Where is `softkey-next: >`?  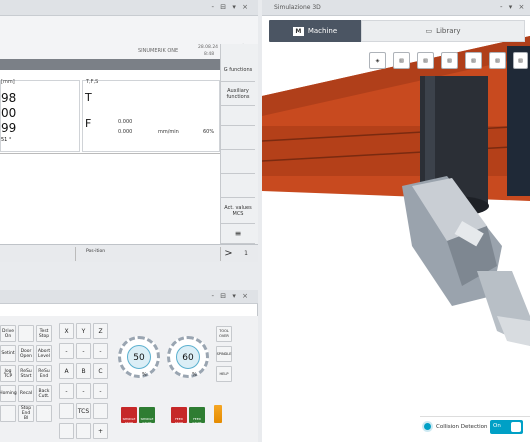 softkey-next: > is located at coordinates (228, 254).